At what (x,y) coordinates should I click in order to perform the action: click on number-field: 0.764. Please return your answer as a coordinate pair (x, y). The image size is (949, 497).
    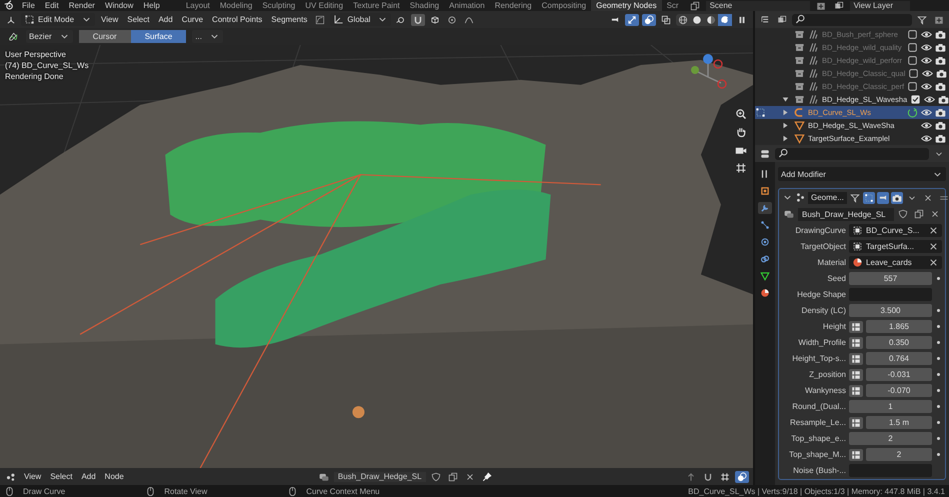
    Looking at the image, I should click on (899, 358).